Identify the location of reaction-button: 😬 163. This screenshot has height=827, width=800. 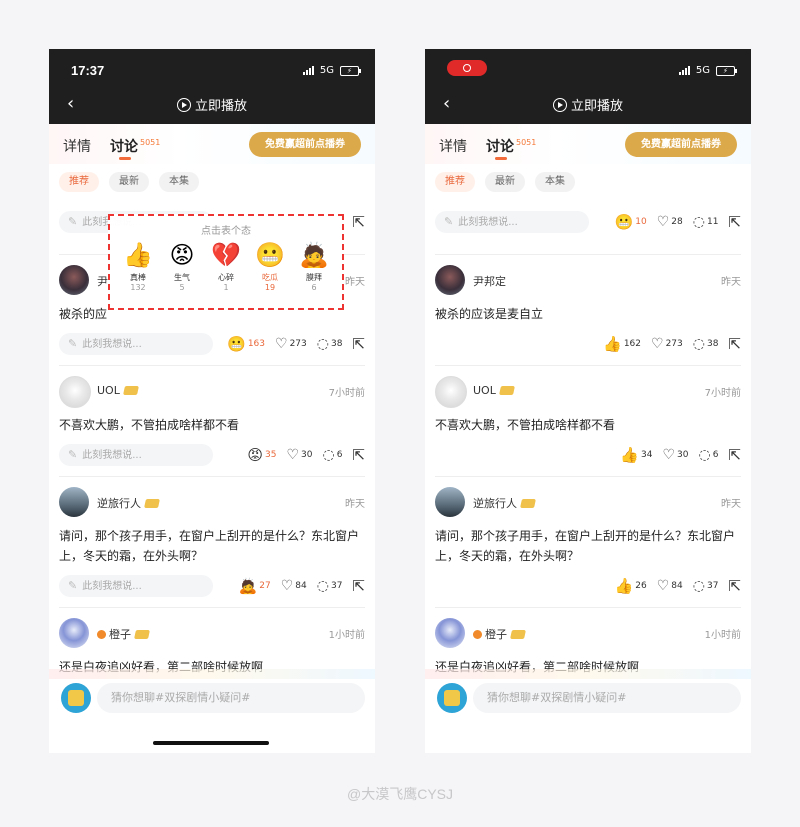
(246, 343).